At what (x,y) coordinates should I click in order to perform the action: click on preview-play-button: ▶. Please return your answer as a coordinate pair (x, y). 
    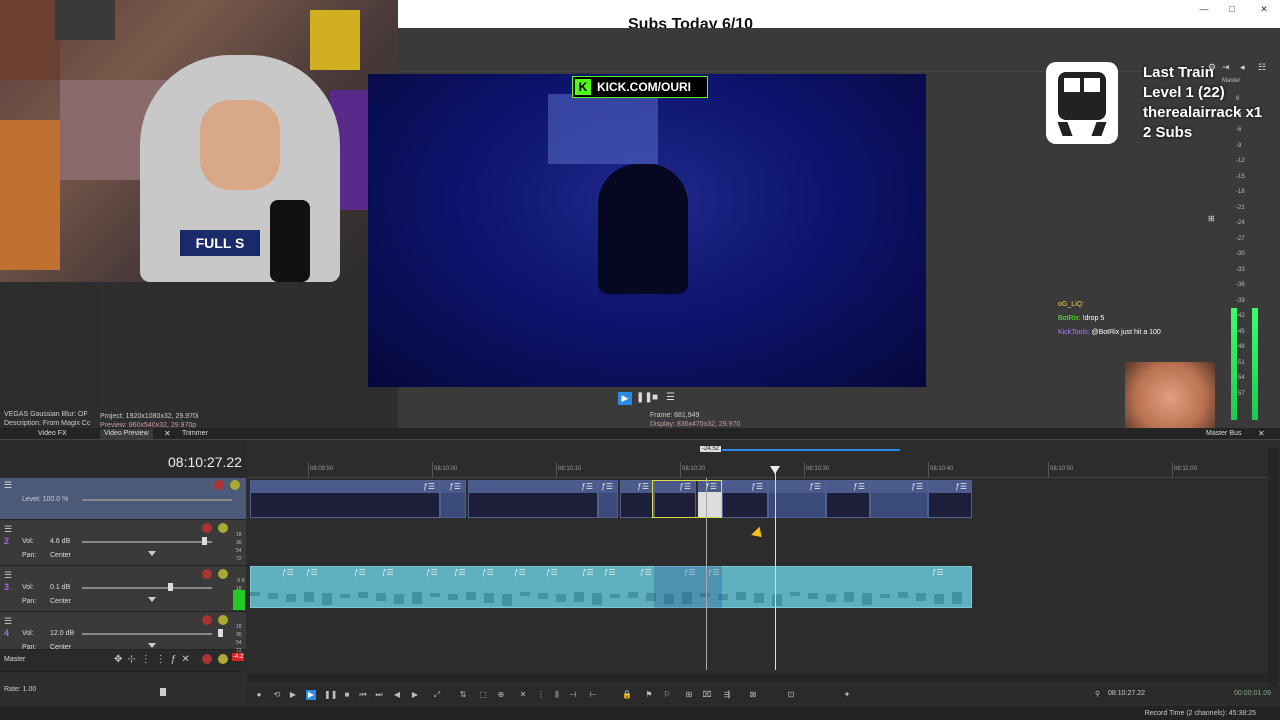
    Looking at the image, I should click on (625, 398).